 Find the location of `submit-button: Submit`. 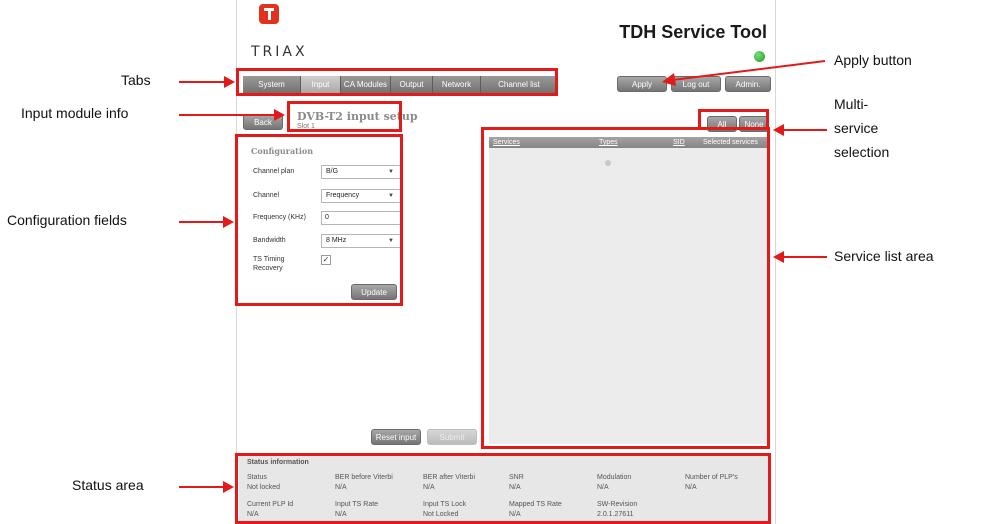

submit-button: Submit is located at coordinates (452, 437).